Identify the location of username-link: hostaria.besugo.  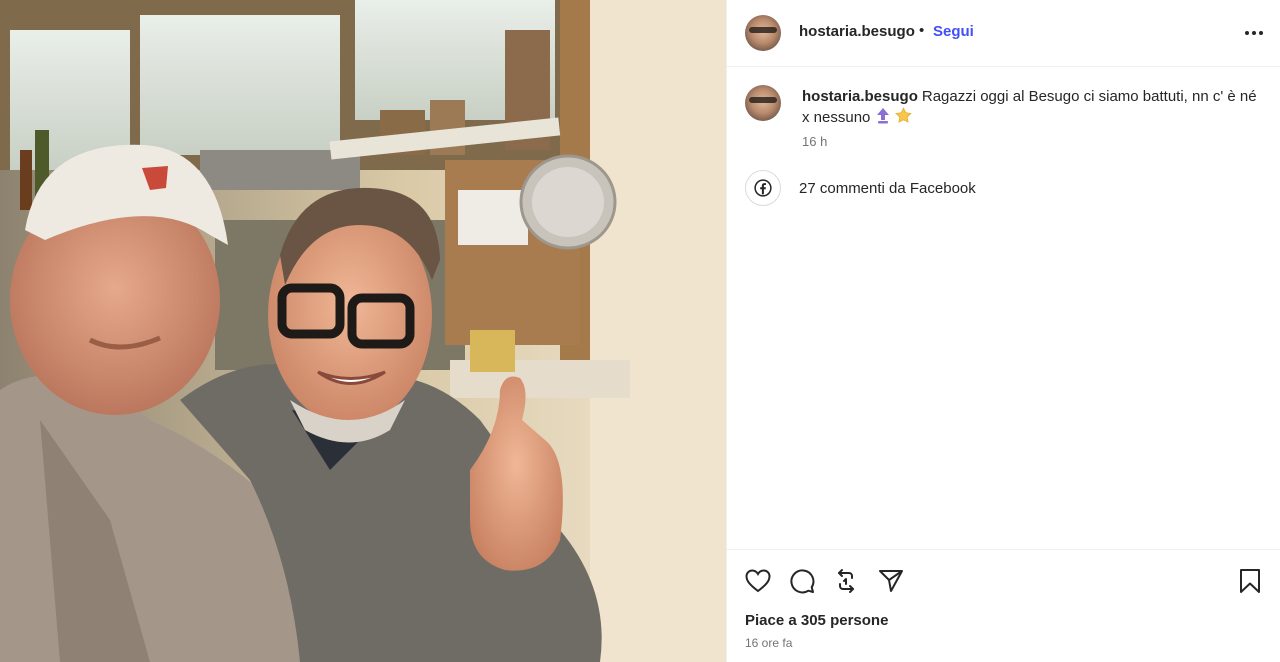
(857, 31).